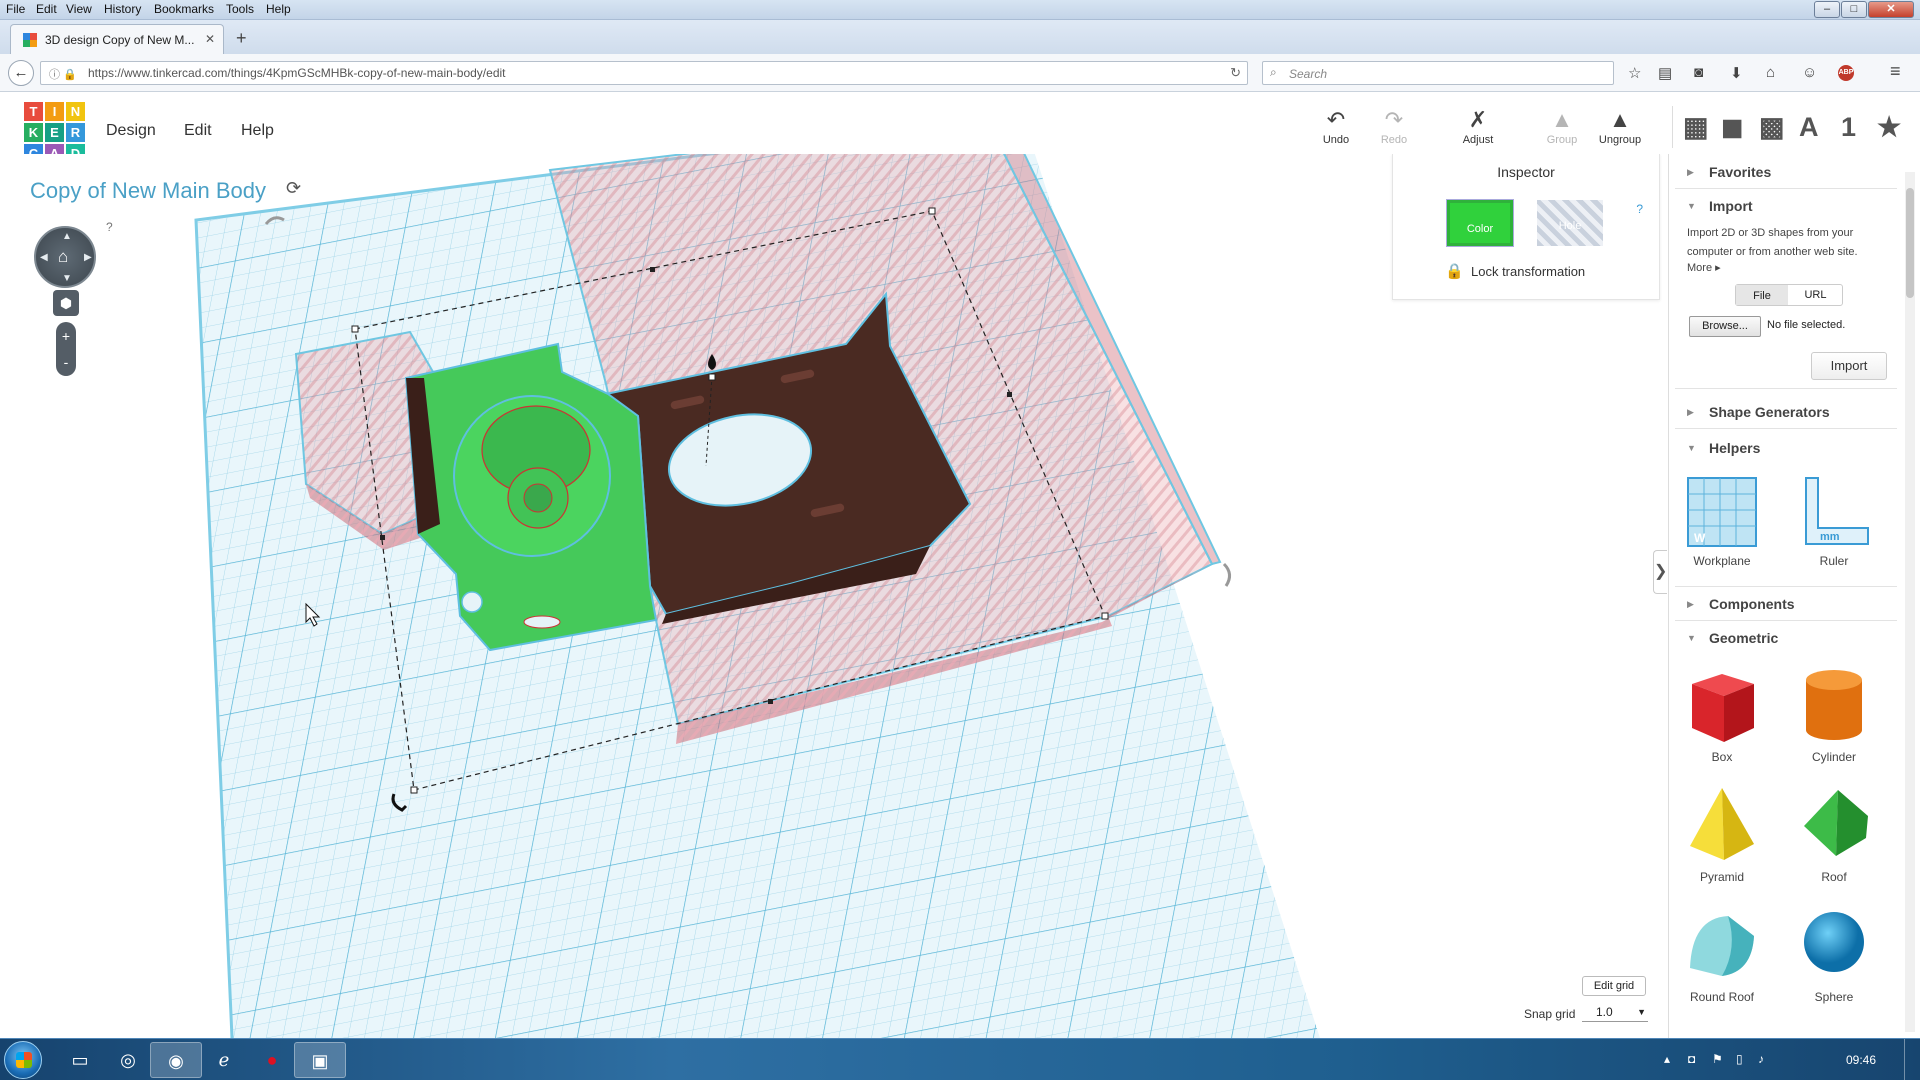  What do you see at coordinates (1854, 9) in the screenshot?
I see `maximize-button: □` at bounding box center [1854, 9].